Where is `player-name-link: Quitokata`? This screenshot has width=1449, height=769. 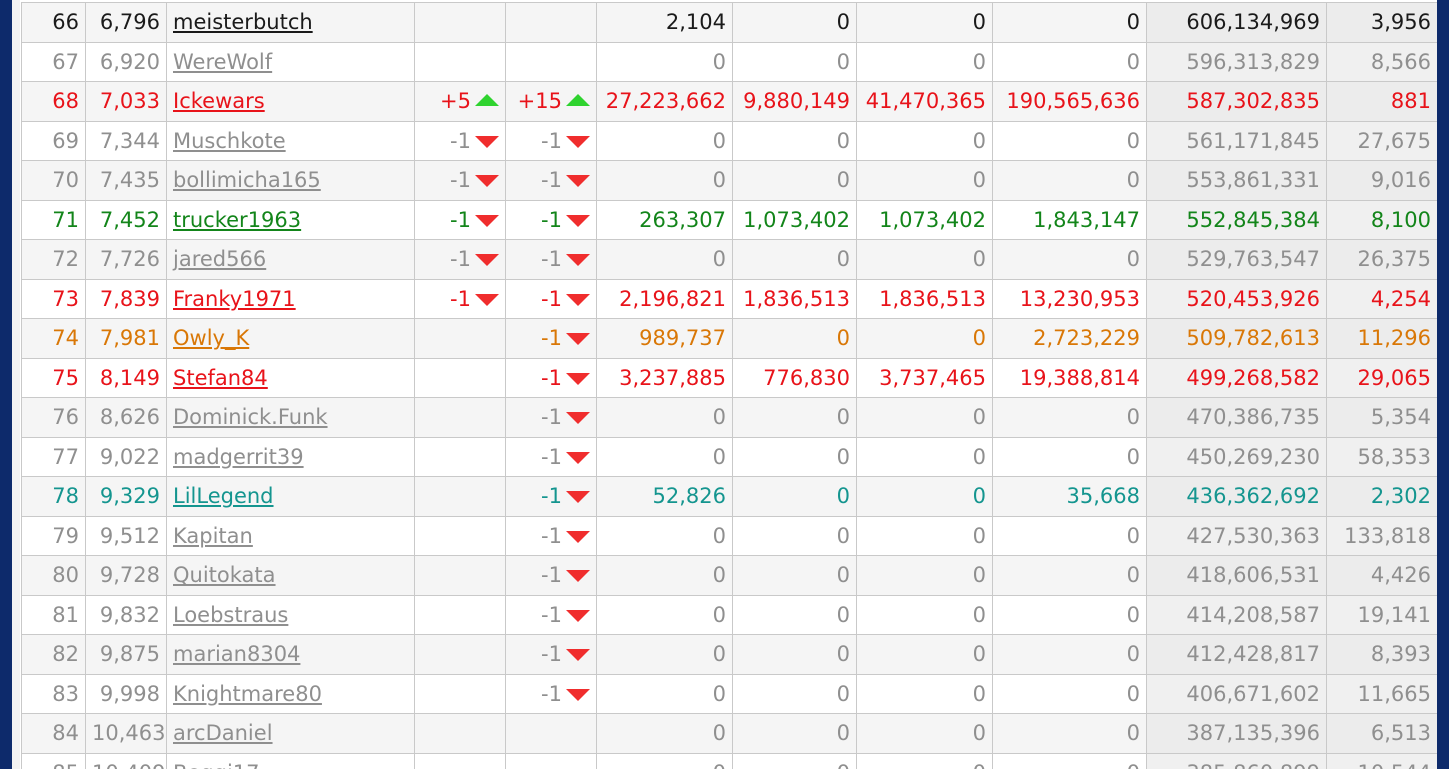 player-name-link: Quitokata is located at coordinates (224, 575).